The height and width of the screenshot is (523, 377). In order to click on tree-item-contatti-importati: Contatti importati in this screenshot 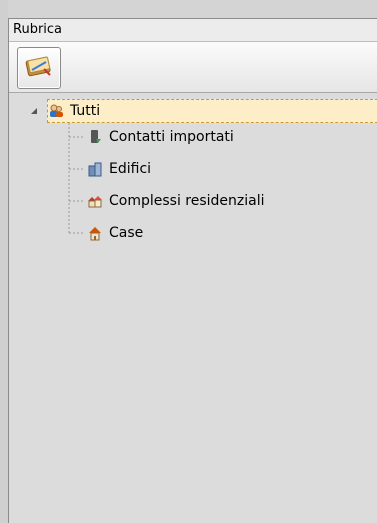, I will do `click(160, 137)`.